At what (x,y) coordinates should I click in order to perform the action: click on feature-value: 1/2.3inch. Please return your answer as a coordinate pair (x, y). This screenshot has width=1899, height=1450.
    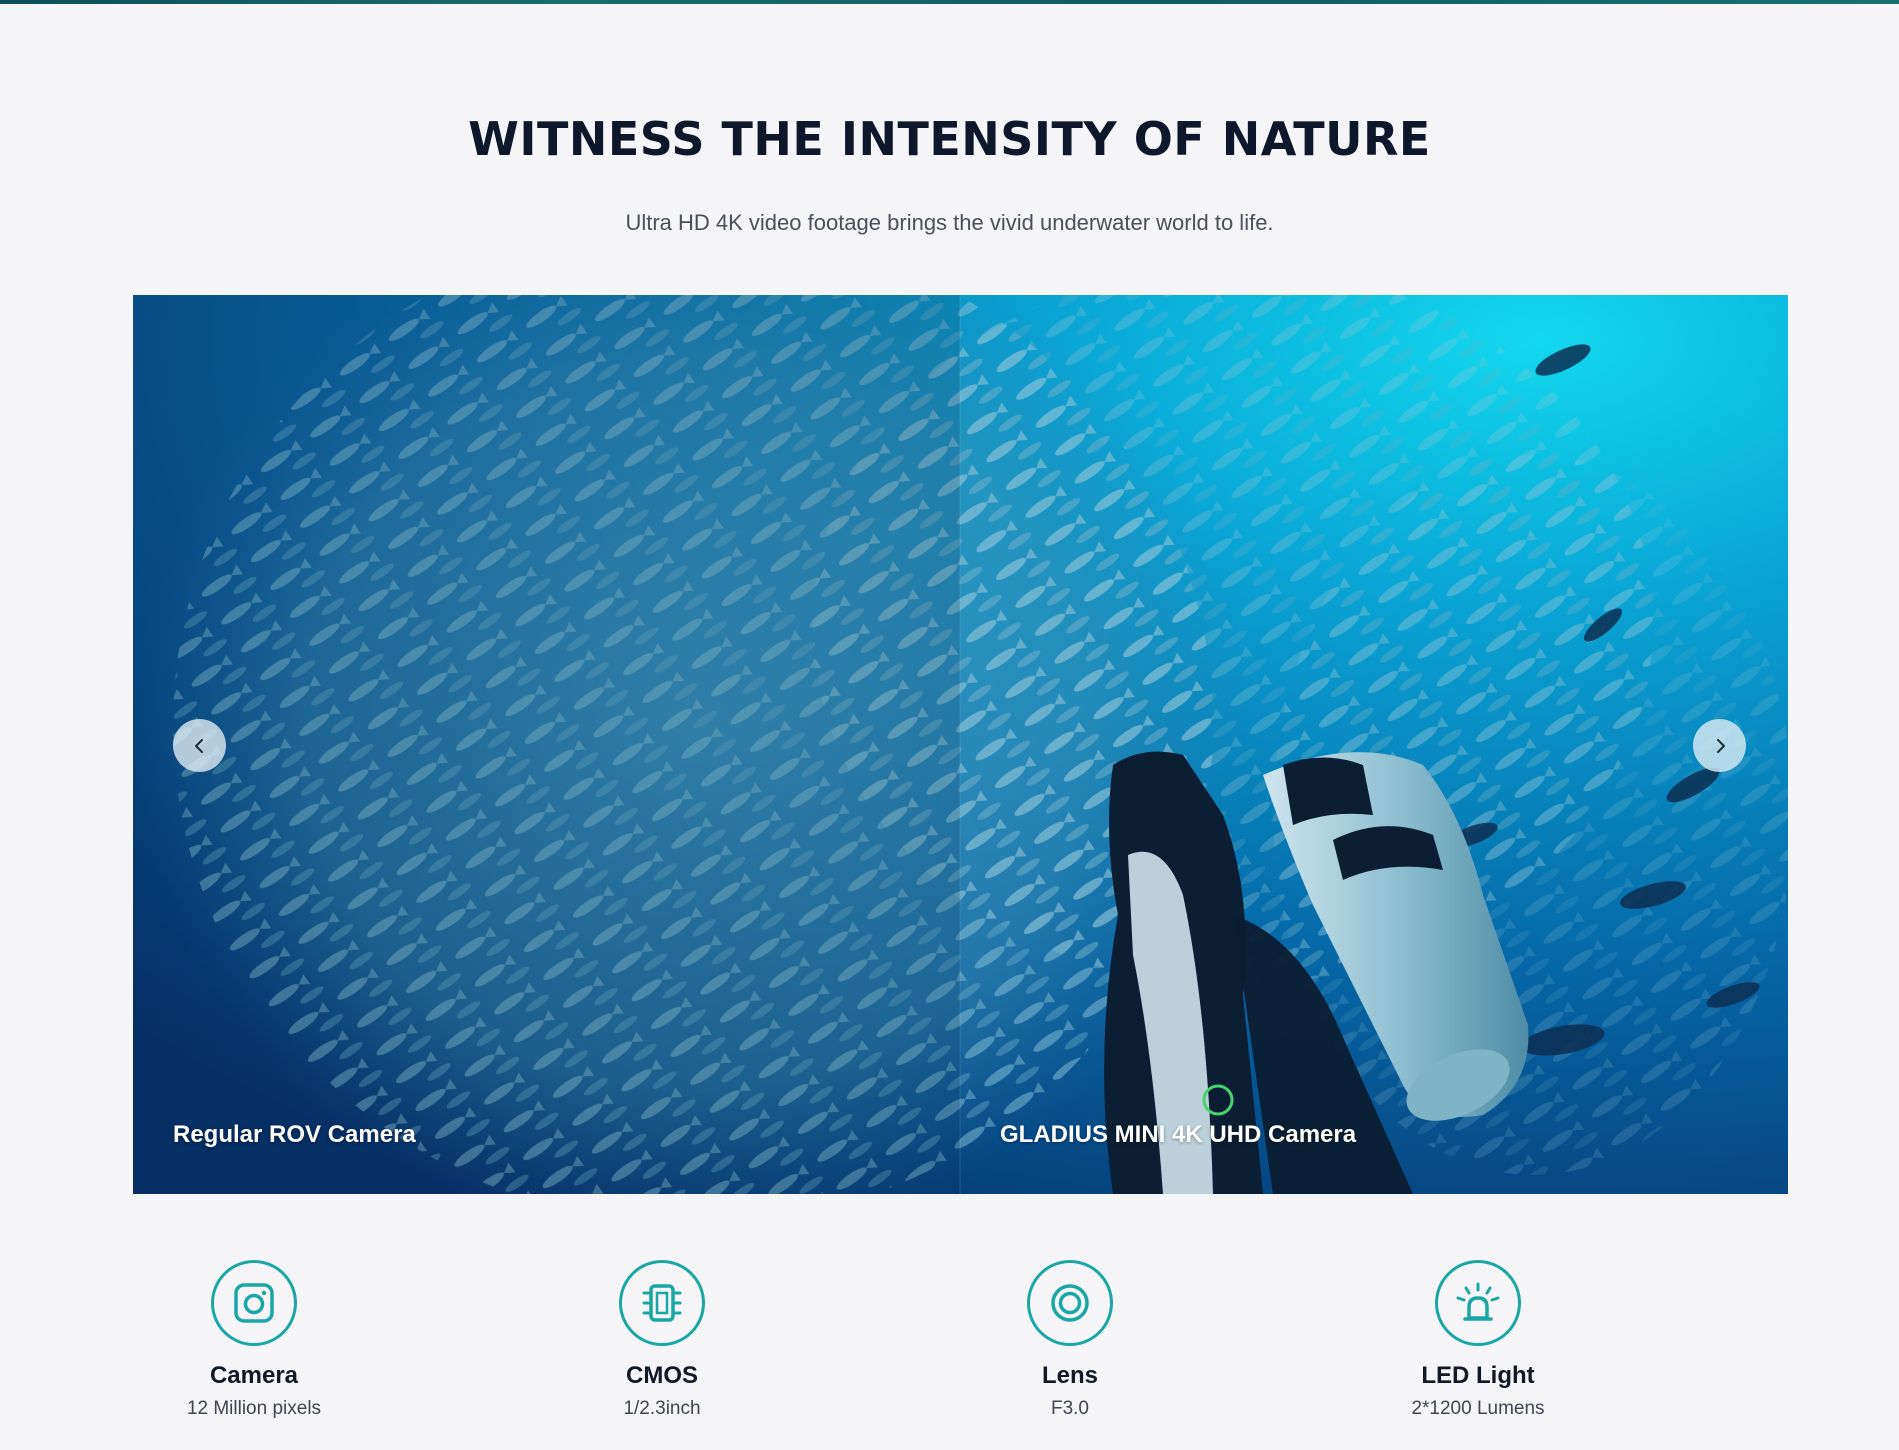
    Looking at the image, I should click on (662, 1408).